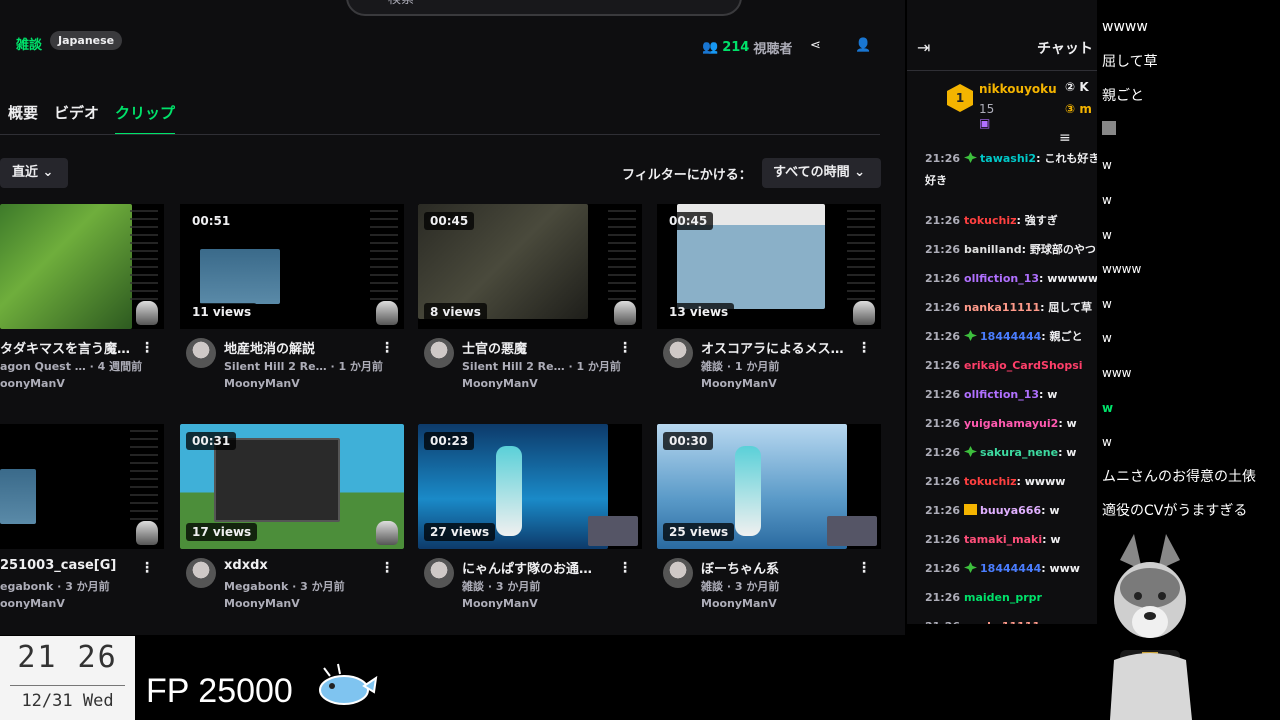  What do you see at coordinates (292, 266) in the screenshot?
I see `clip-thumbnail: 00:51 11 views` at bounding box center [292, 266].